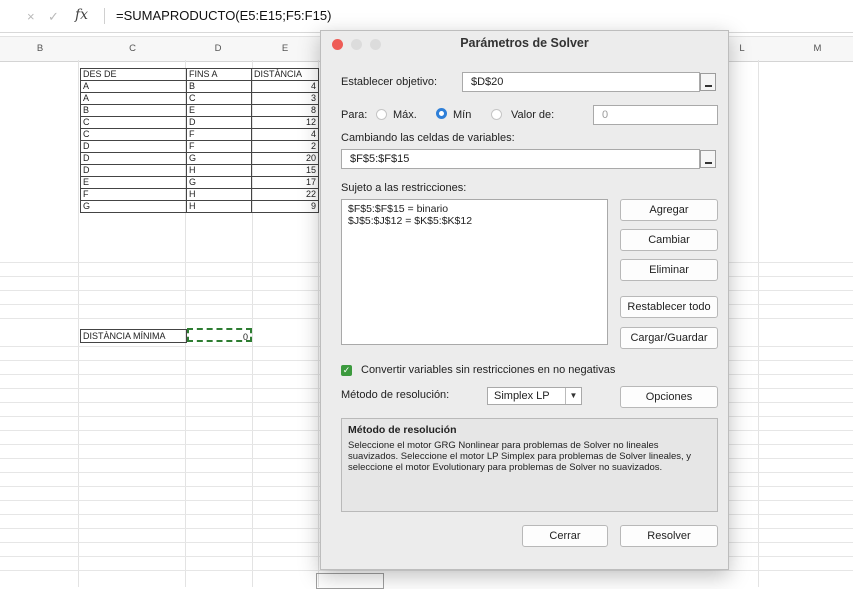  What do you see at coordinates (223, 15) in the screenshot?
I see `formula-input: =SUMAPRODUCTO(E5:E15;F5:F15)` at bounding box center [223, 15].